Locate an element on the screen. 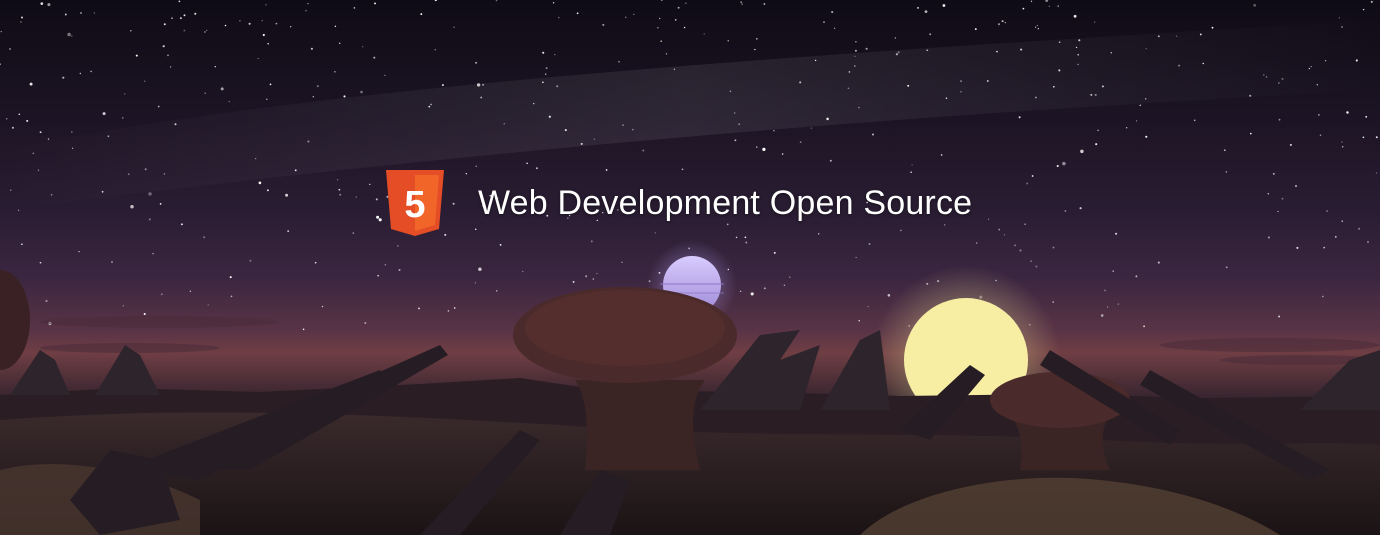 The height and width of the screenshot is (535, 1380). headline-text: Web Development Open Source is located at coordinates (725, 202).